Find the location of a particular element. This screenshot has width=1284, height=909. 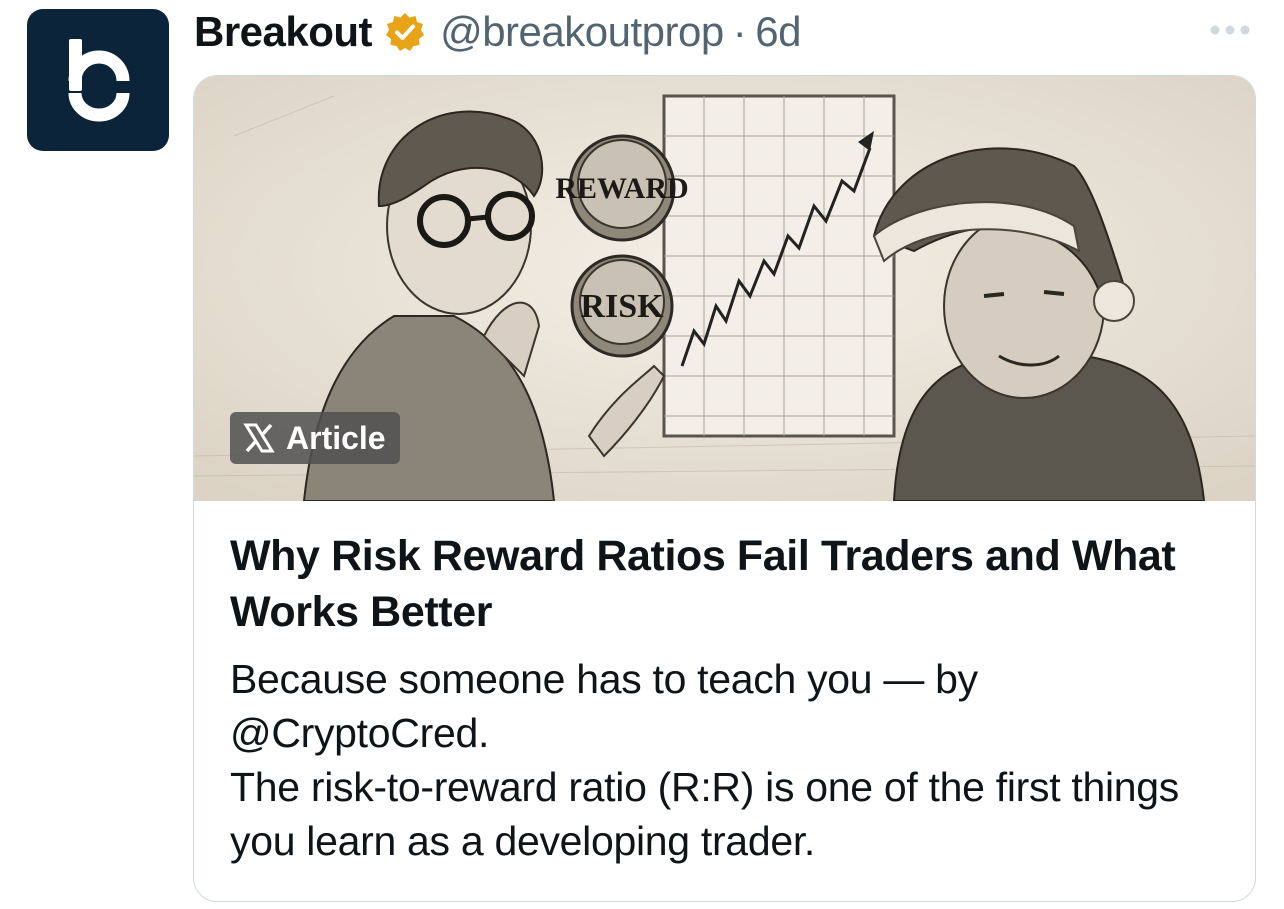

article-badge: Article is located at coordinates (315, 438).